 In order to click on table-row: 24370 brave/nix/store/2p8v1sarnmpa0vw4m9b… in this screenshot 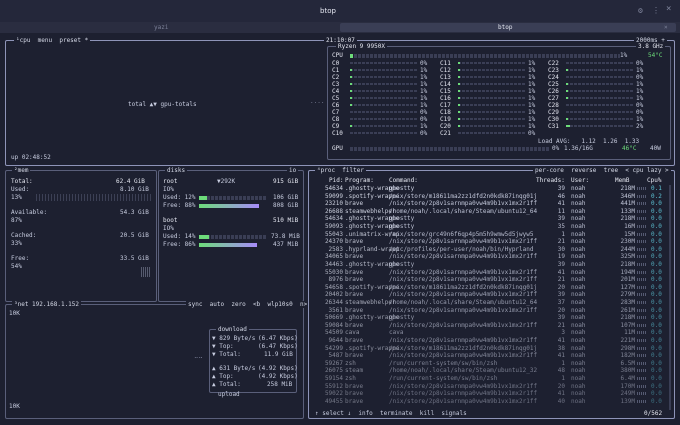, I will do `click(488, 241)`.